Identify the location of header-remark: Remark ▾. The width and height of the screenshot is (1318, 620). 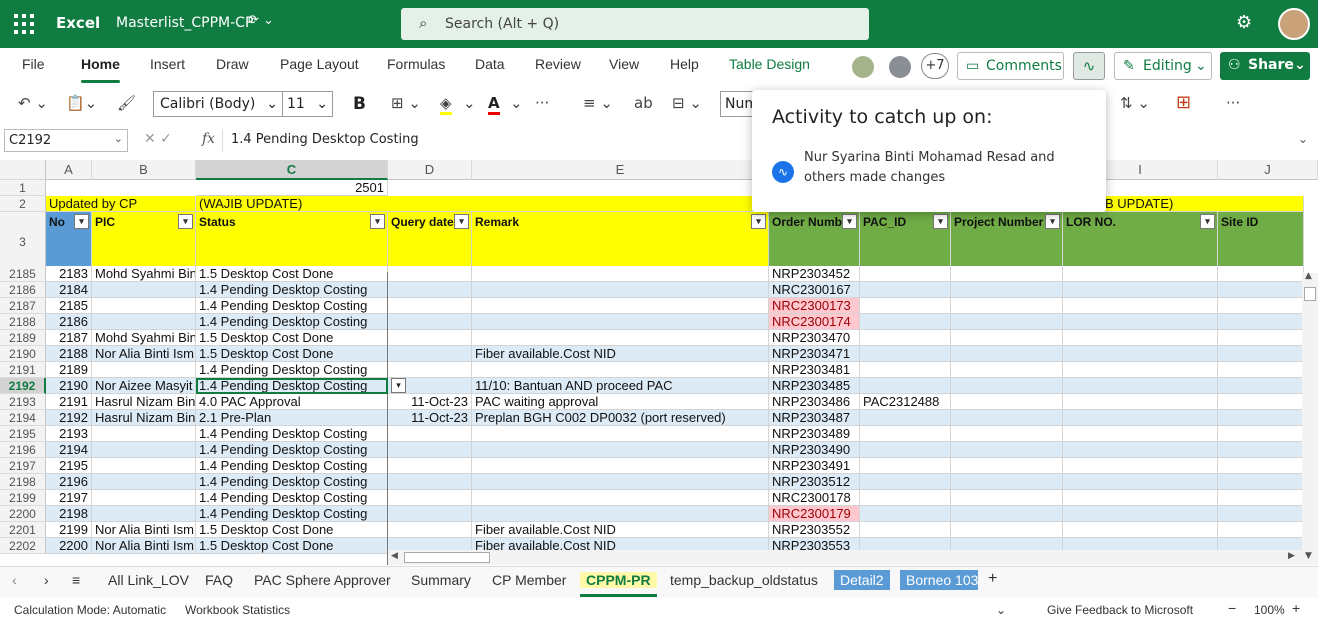
(620, 242).